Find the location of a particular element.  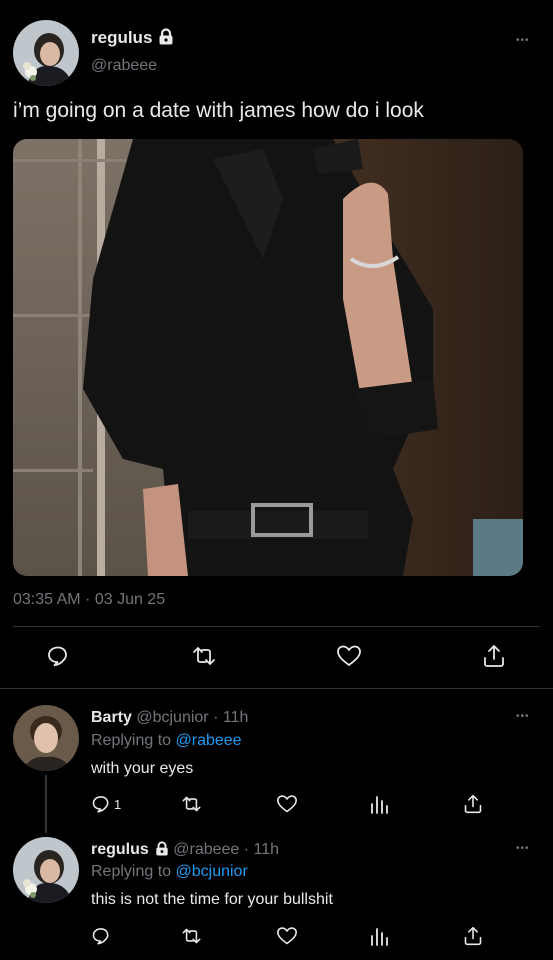

replying-to-line: Replying to @bcjunior is located at coordinates (169, 872).